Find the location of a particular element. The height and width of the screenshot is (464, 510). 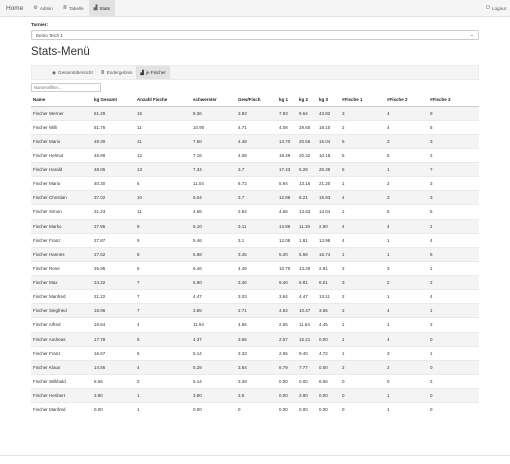

table-cell: 12.88 is located at coordinates (287, 197).